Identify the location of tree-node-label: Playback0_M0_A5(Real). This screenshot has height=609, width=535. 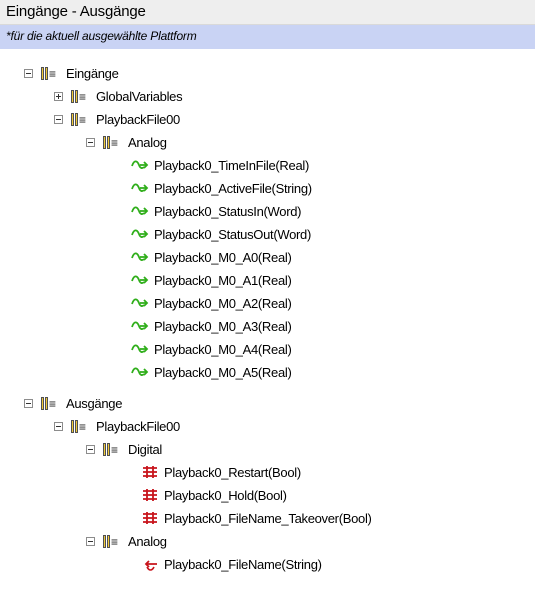
(223, 372).